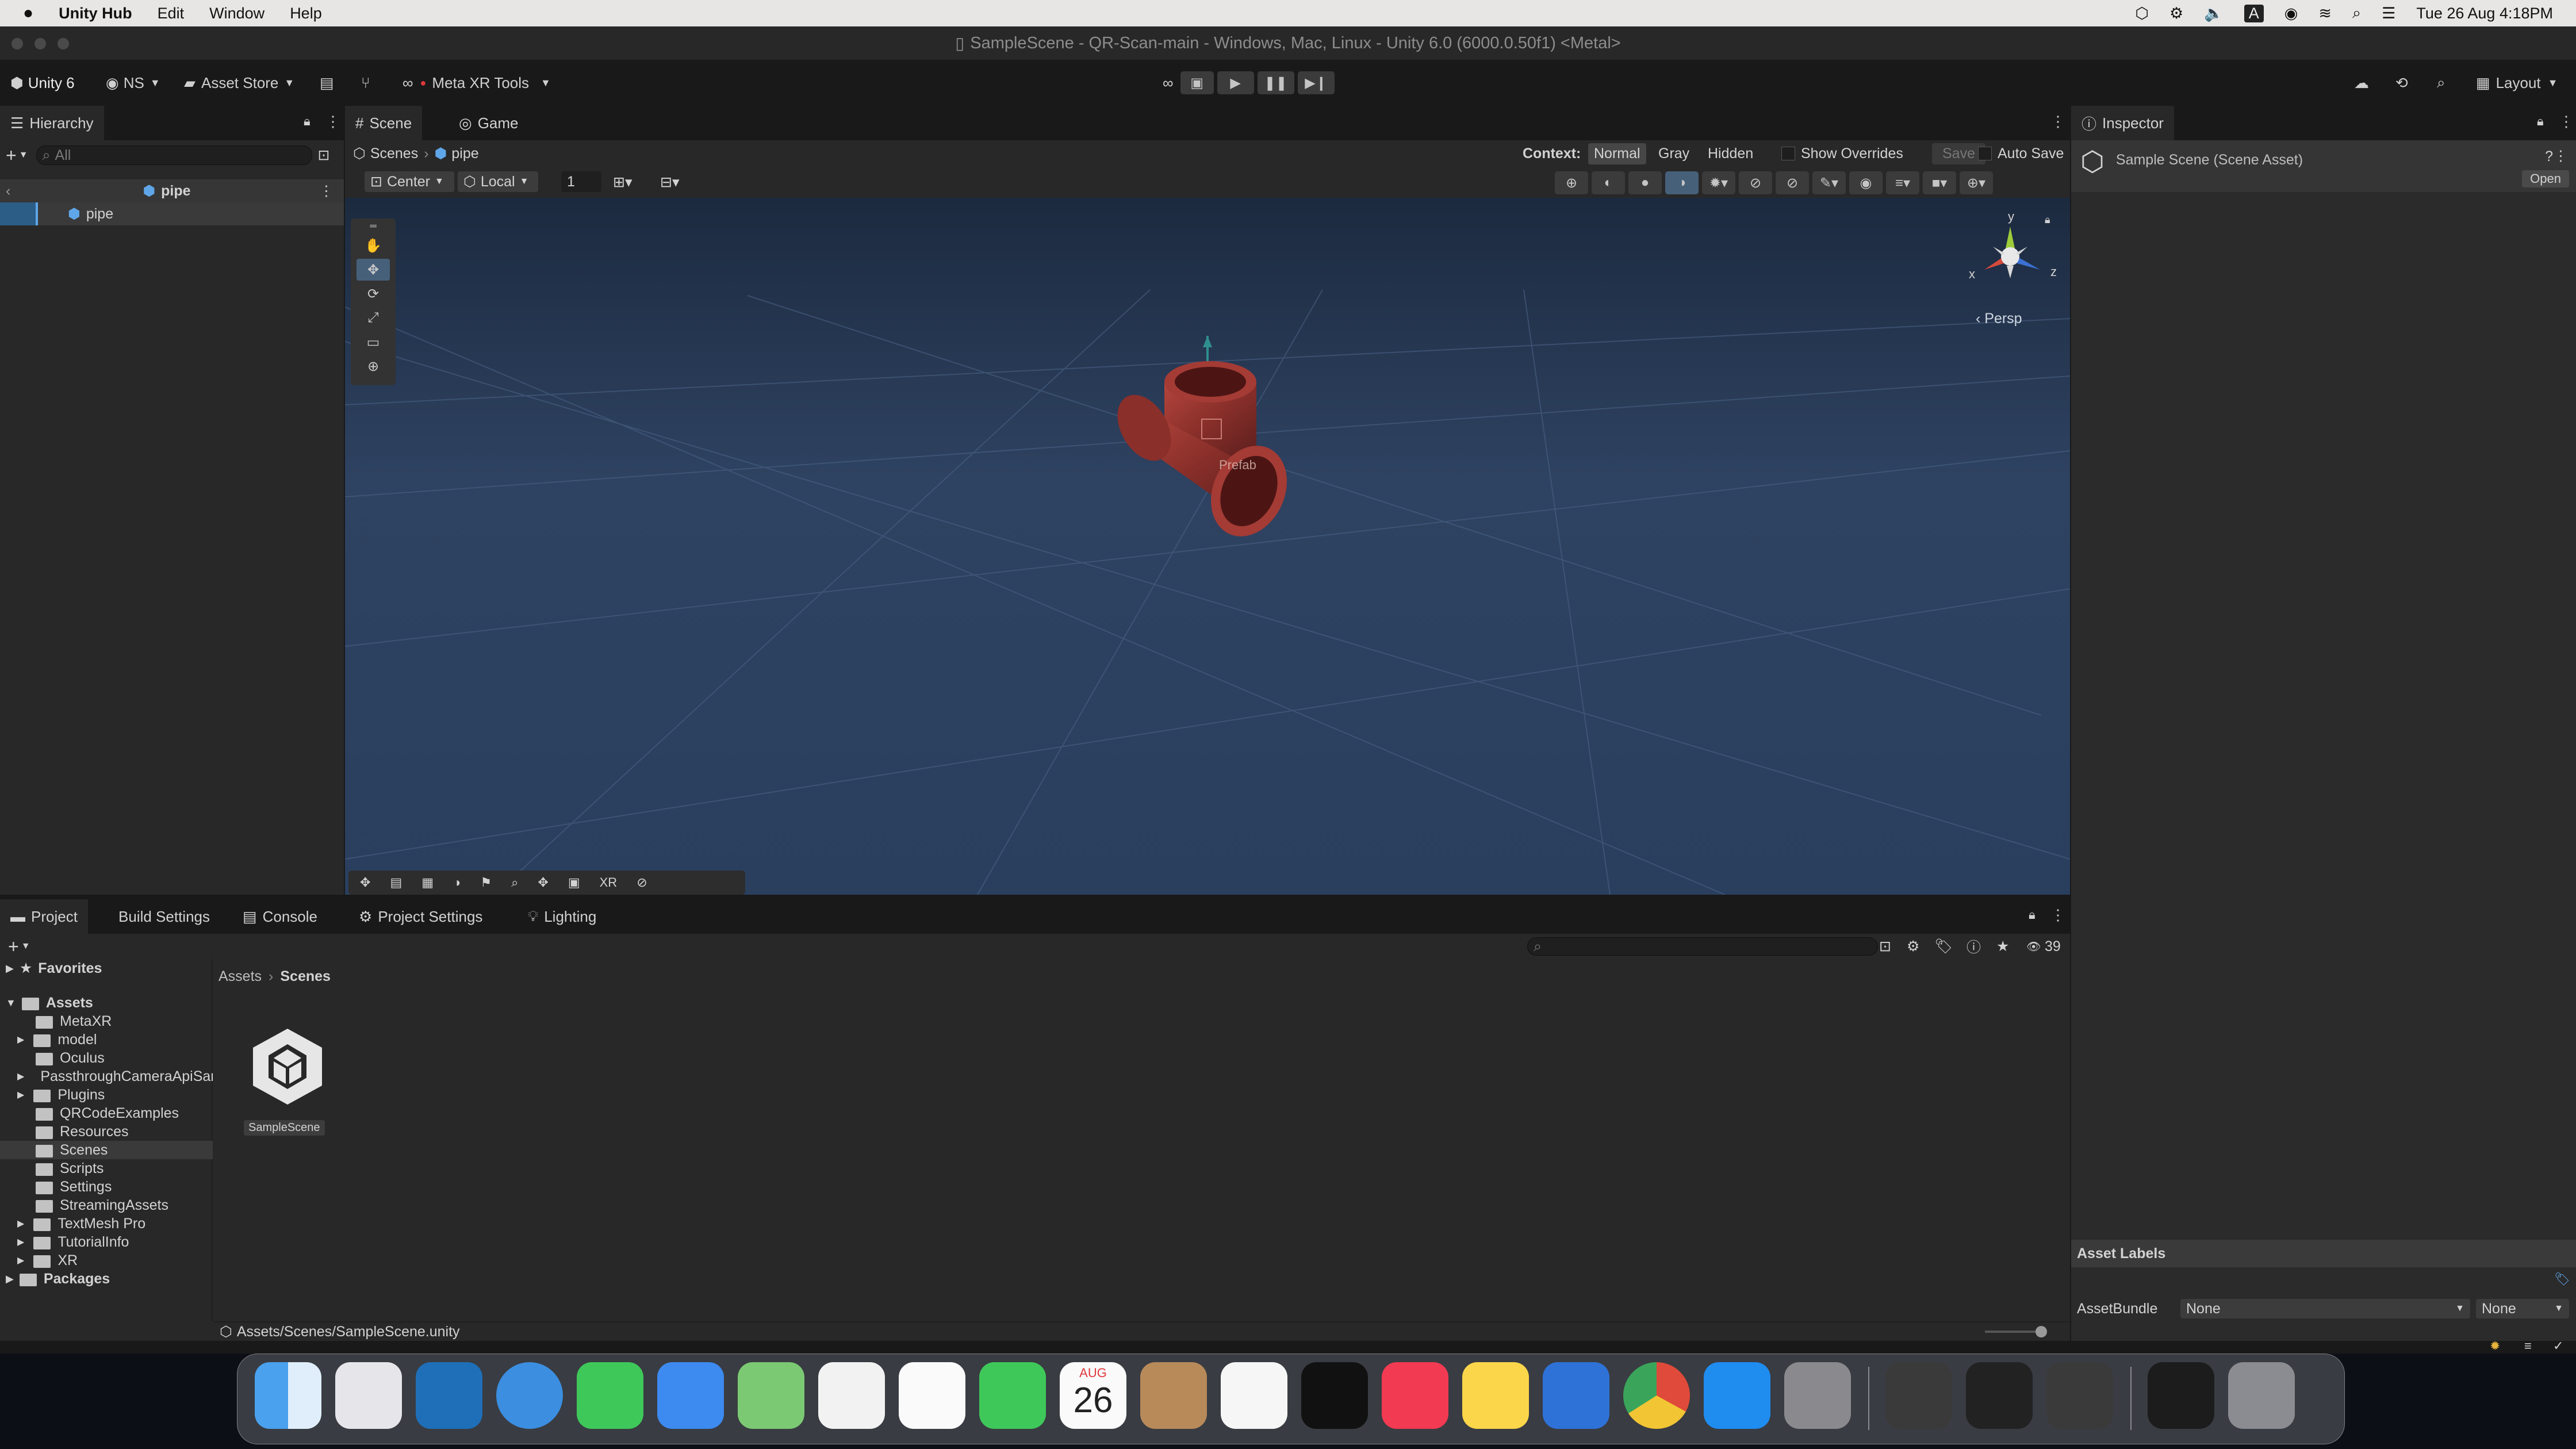 The height and width of the screenshot is (1449, 2576). Describe the element at coordinates (40, 43) in the screenshot. I see `minimize-button` at that location.